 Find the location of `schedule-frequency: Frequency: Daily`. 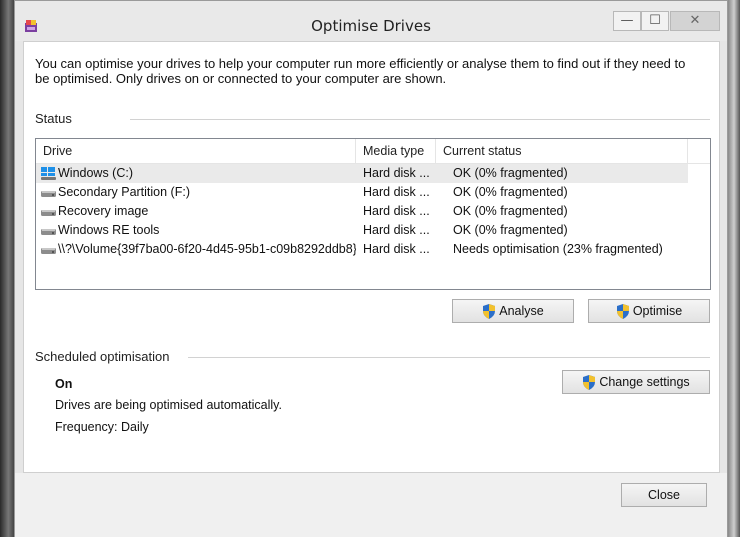

schedule-frequency: Frequency: Daily is located at coordinates (102, 427).